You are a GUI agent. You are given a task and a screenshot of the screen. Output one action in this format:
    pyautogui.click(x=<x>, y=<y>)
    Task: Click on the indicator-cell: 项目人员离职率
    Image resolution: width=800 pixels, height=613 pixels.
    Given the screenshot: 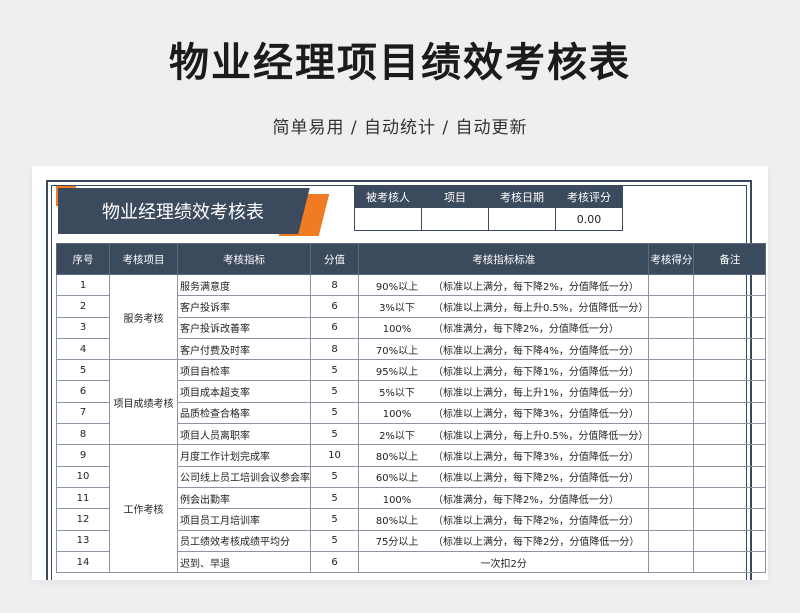 What is the action you would take?
    pyautogui.click(x=244, y=434)
    